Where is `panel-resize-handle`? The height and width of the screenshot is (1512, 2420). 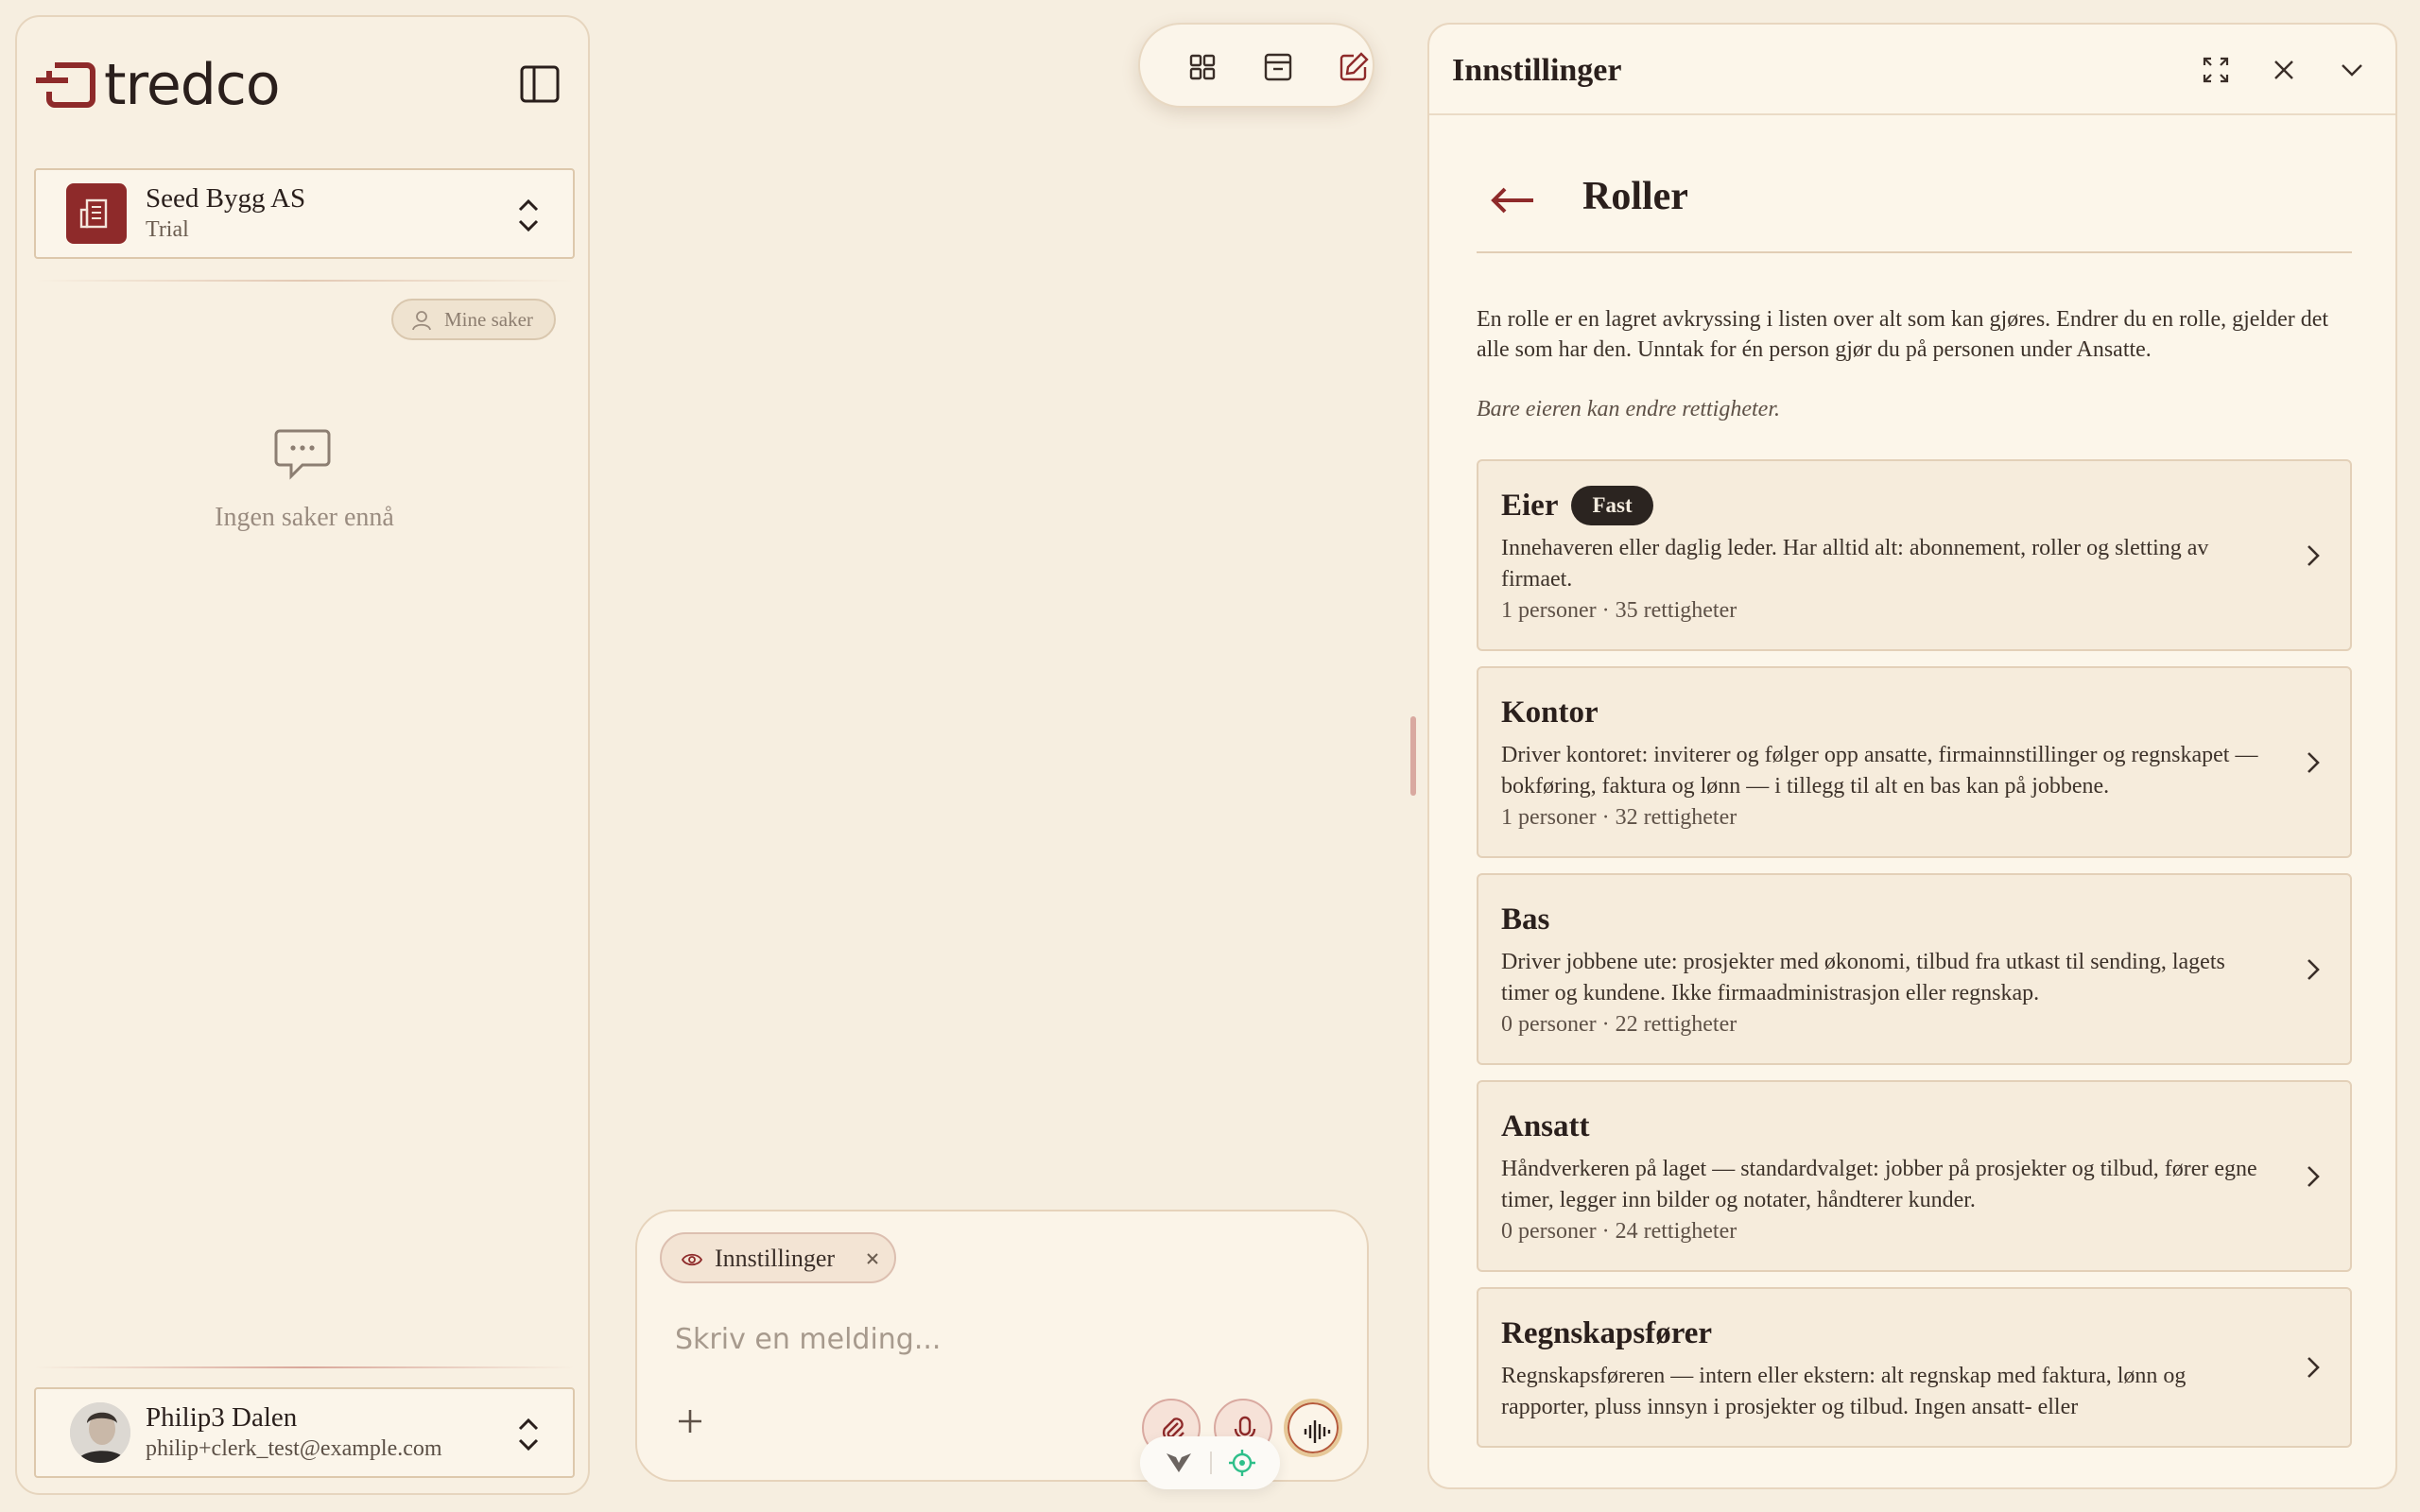
panel-resize-handle is located at coordinates (1413, 756).